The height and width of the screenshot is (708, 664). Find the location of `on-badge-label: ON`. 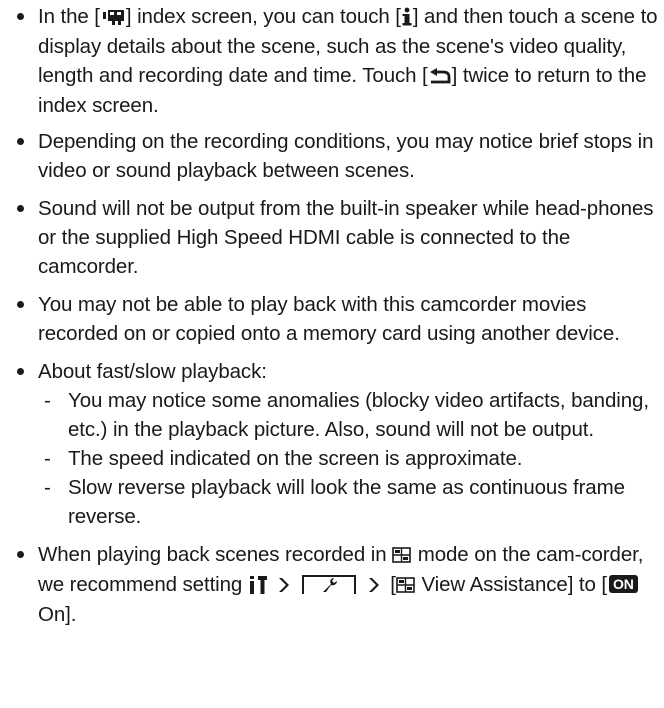

on-badge-label: ON is located at coordinates (623, 584).